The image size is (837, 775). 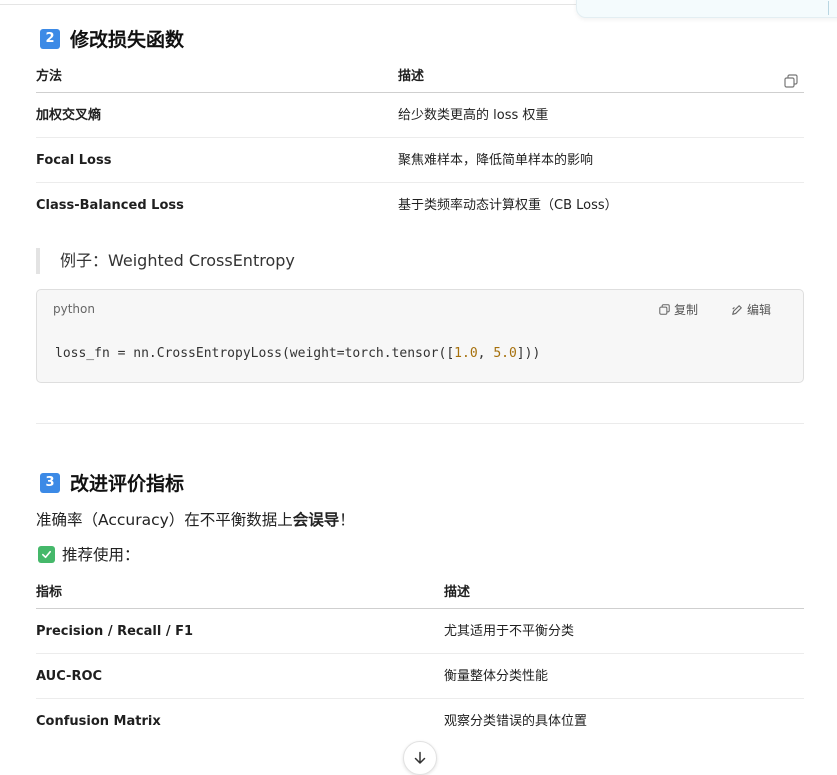 I want to click on table-row: Class-Balanced Loss 基于类频率动态计算权重（CB Loss）, so click(x=420, y=205).